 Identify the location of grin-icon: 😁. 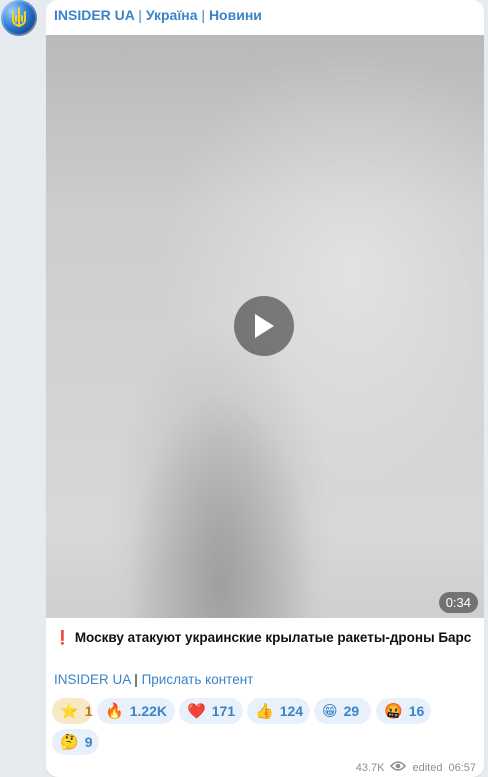
(330, 711).